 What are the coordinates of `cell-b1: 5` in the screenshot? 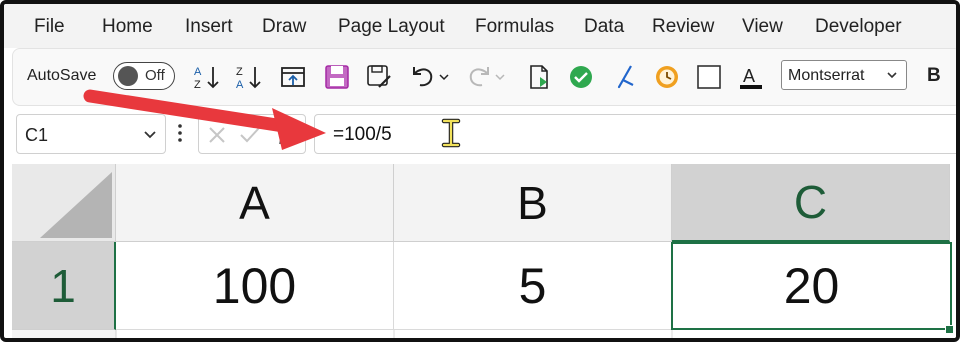 It's located at (533, 286).